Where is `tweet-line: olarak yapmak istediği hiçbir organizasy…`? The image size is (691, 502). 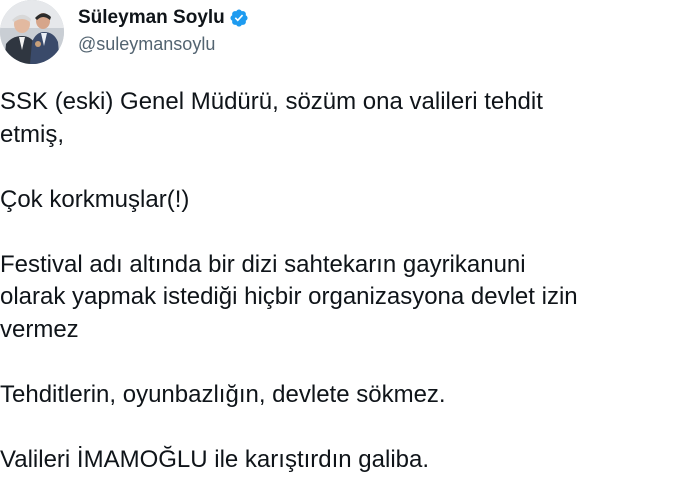 tweet-line: olarak yapmak istediği hiçbir organizasy… is located at coordinates (289, 296).